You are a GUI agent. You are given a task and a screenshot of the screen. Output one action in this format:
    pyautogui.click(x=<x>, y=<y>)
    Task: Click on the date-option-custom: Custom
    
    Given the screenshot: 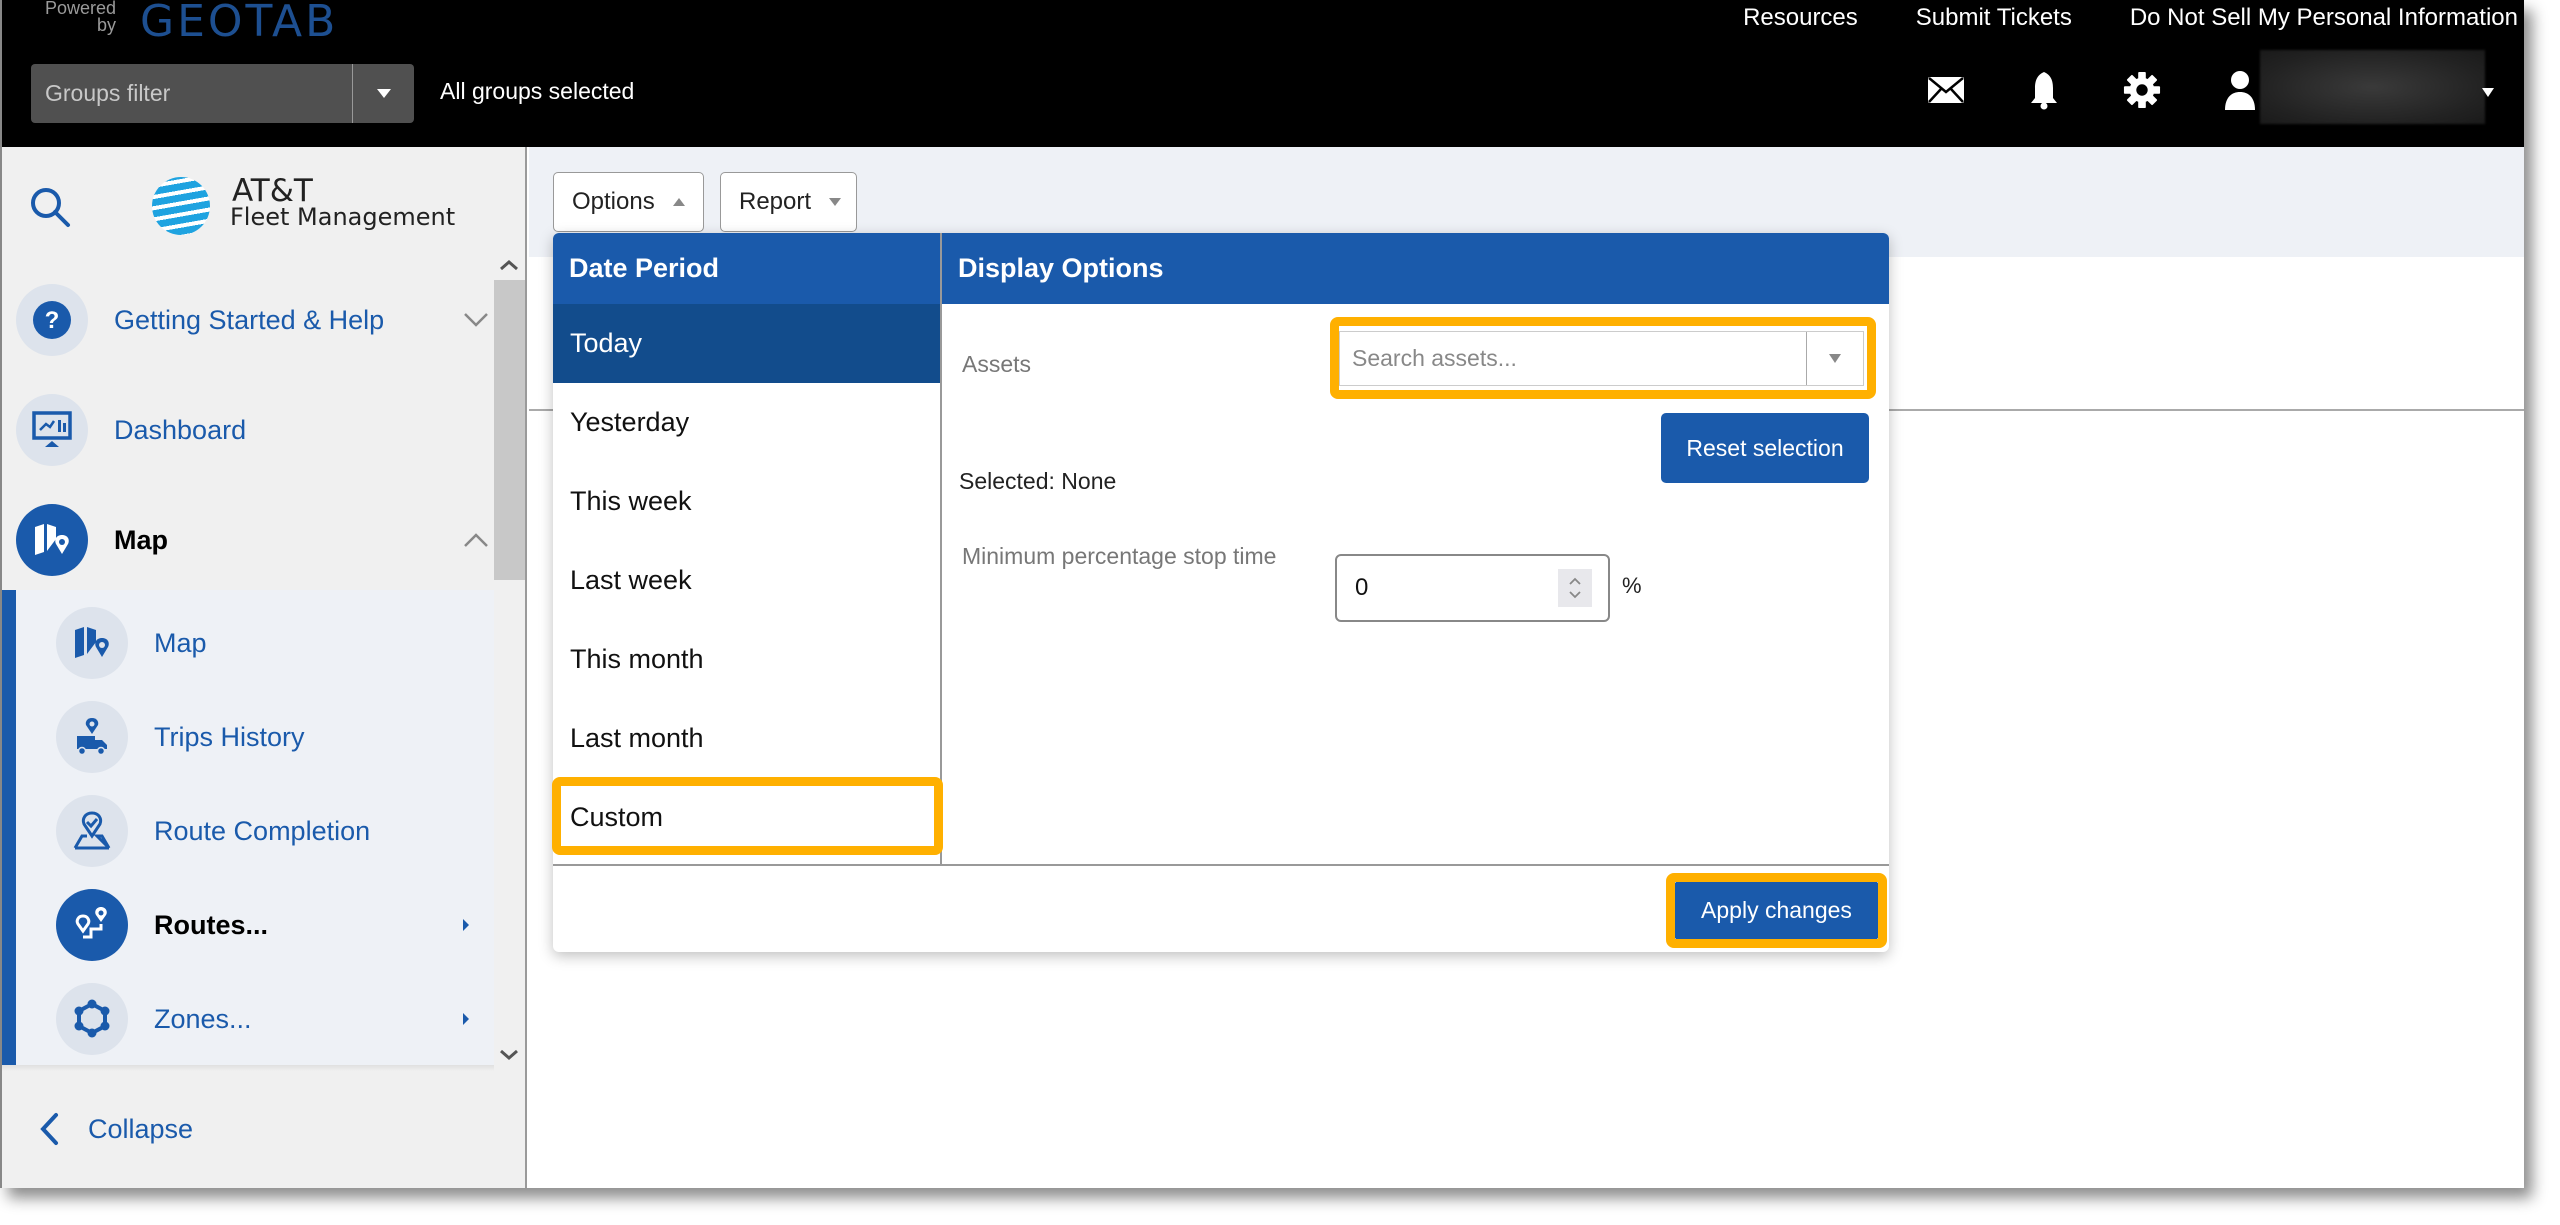 What is the action you would take?
    pyautogui.click(x=746, y=817)
    